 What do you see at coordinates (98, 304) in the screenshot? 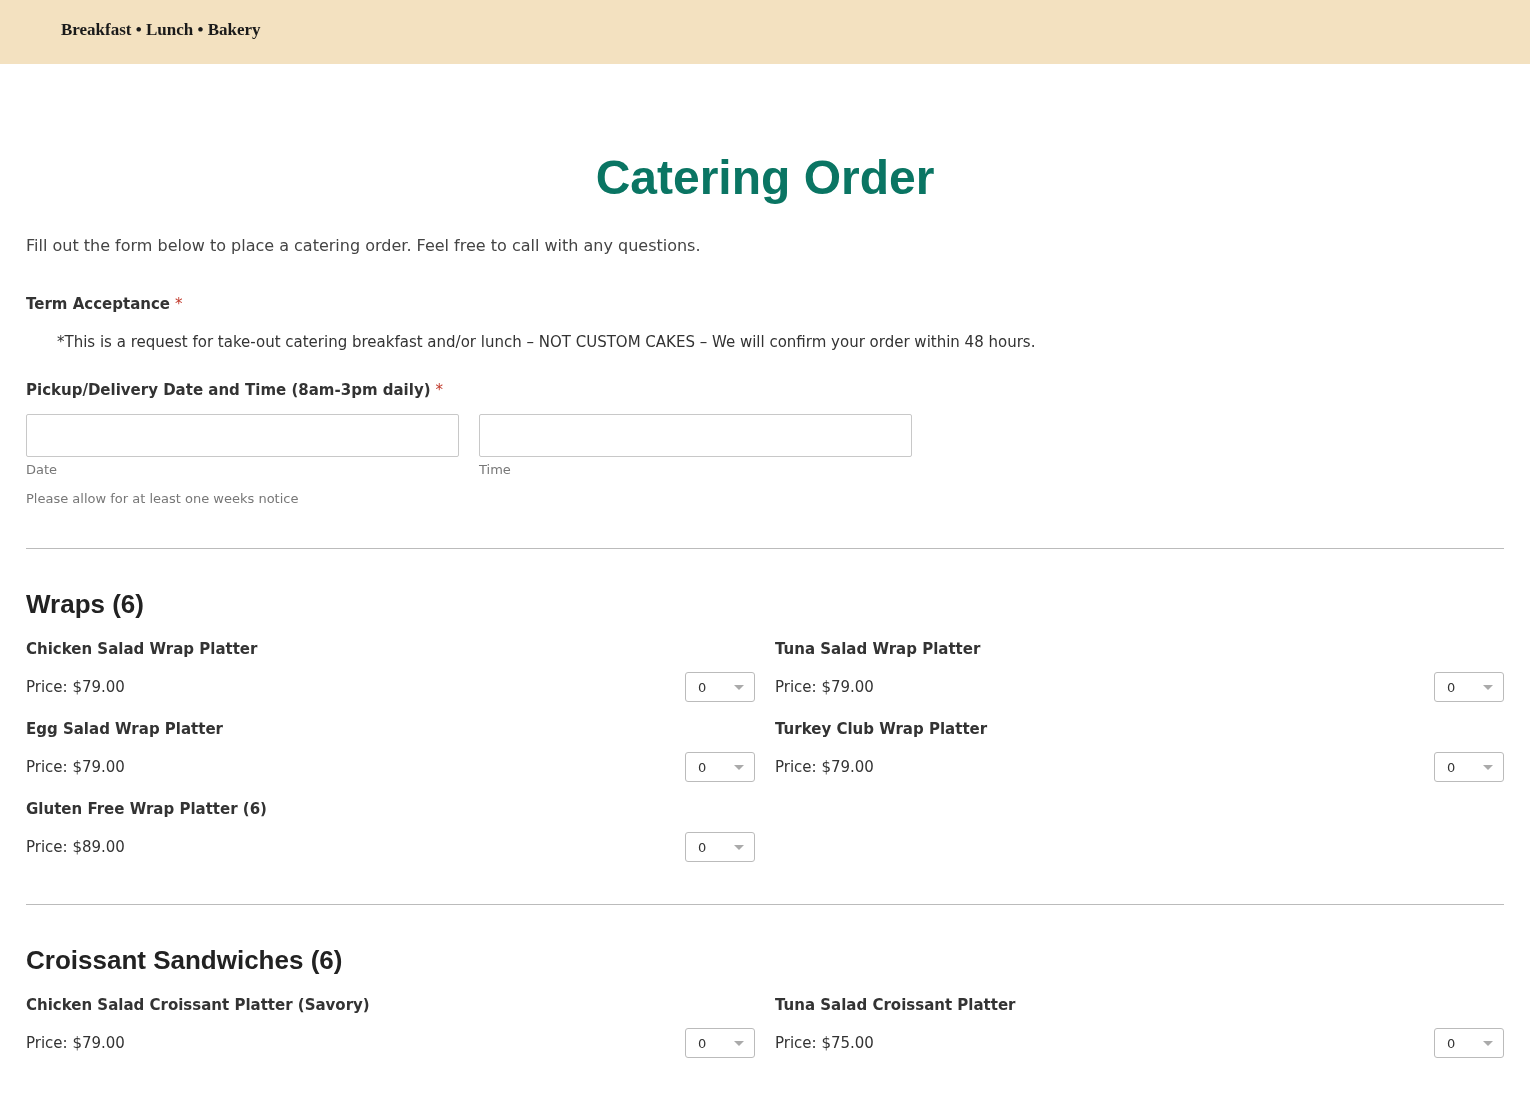
I see `field-label: Term Acceptance` at bounding box center [98, 304].